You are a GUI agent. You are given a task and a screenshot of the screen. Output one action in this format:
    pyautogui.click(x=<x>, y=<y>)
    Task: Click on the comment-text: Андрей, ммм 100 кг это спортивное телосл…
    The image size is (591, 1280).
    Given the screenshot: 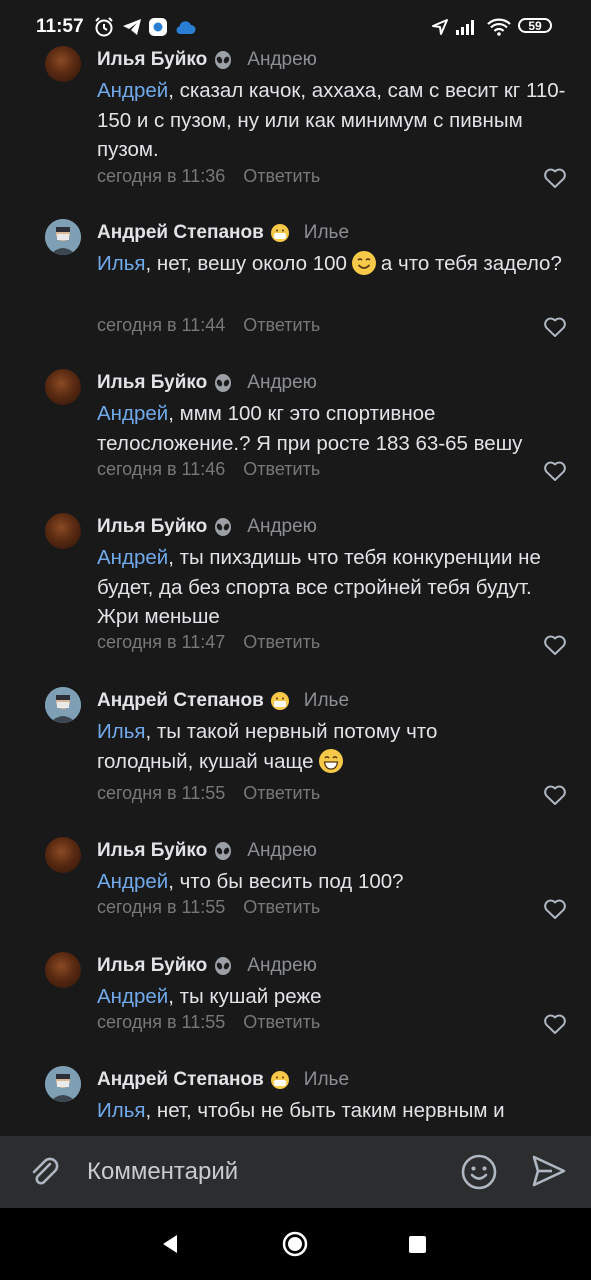 What is the action you would take?
    pyautogui.click(x=310, y=428)
    